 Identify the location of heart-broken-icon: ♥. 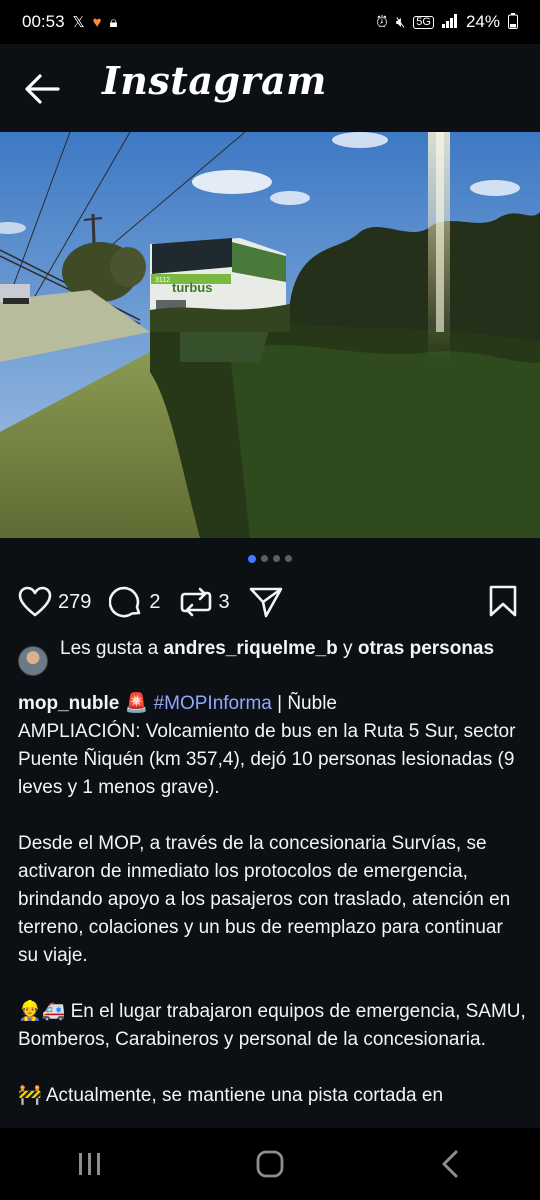
(97, 22).